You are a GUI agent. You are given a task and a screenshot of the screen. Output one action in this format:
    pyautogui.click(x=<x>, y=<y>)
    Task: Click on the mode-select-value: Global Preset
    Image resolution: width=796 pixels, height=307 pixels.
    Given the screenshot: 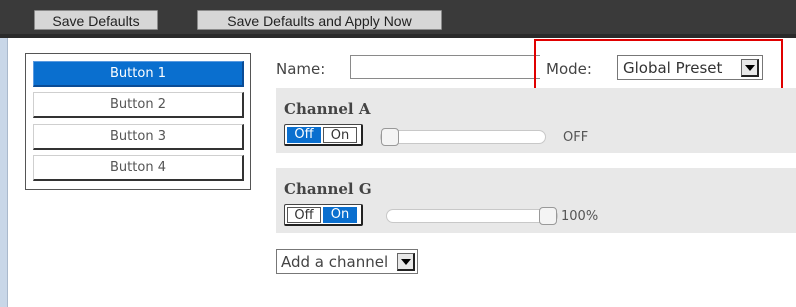 What is the action you would take?
    pyautogui.click(x=673, y=68)
    